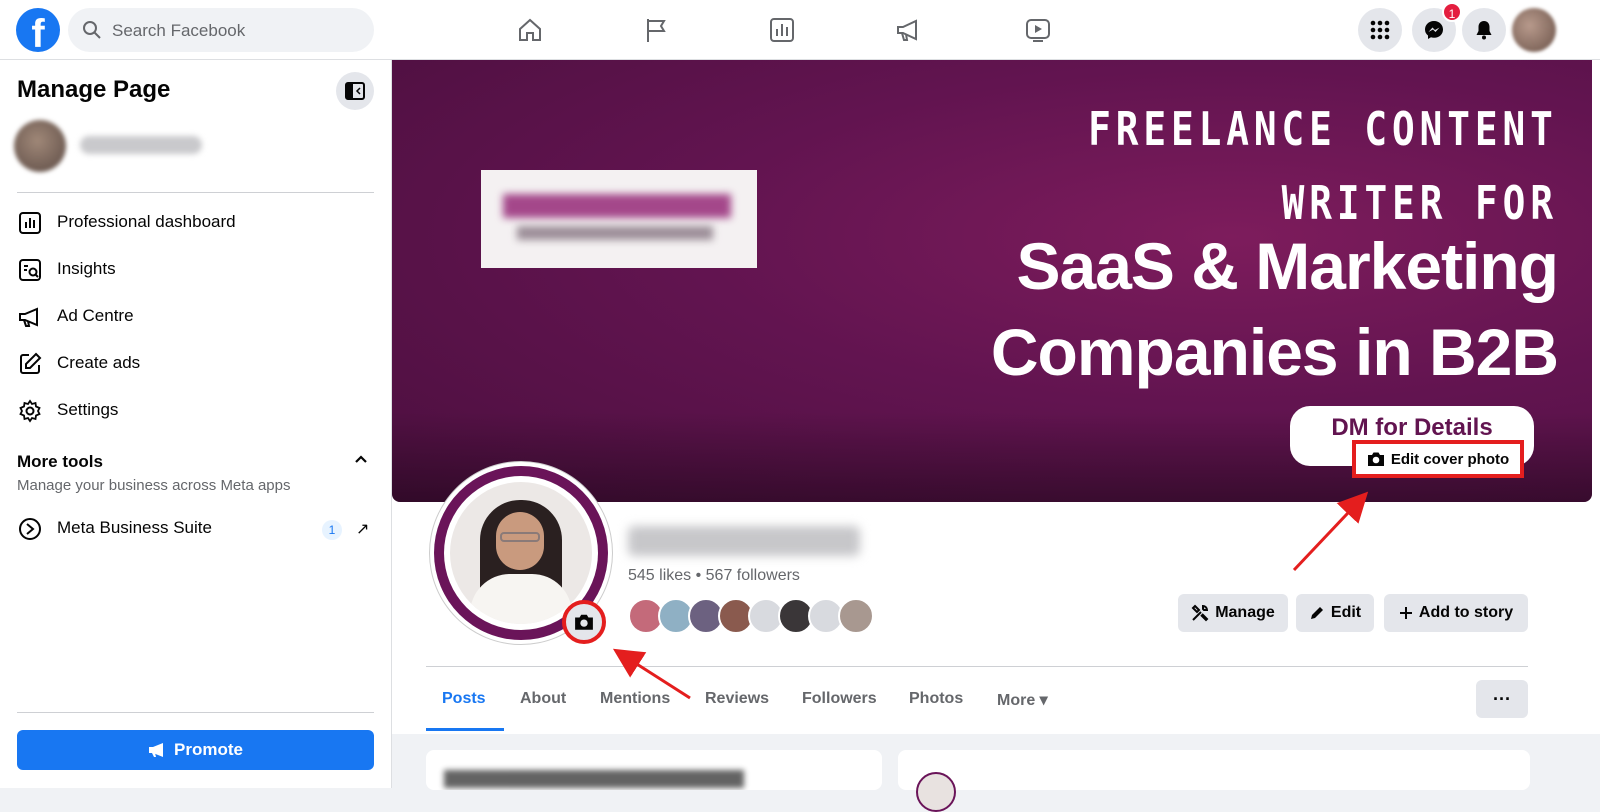 This screenshot has width=1600, height=812. Describe the element at coordinates (1214, 781) in the screenshot. I see `create-post-card` at that location.